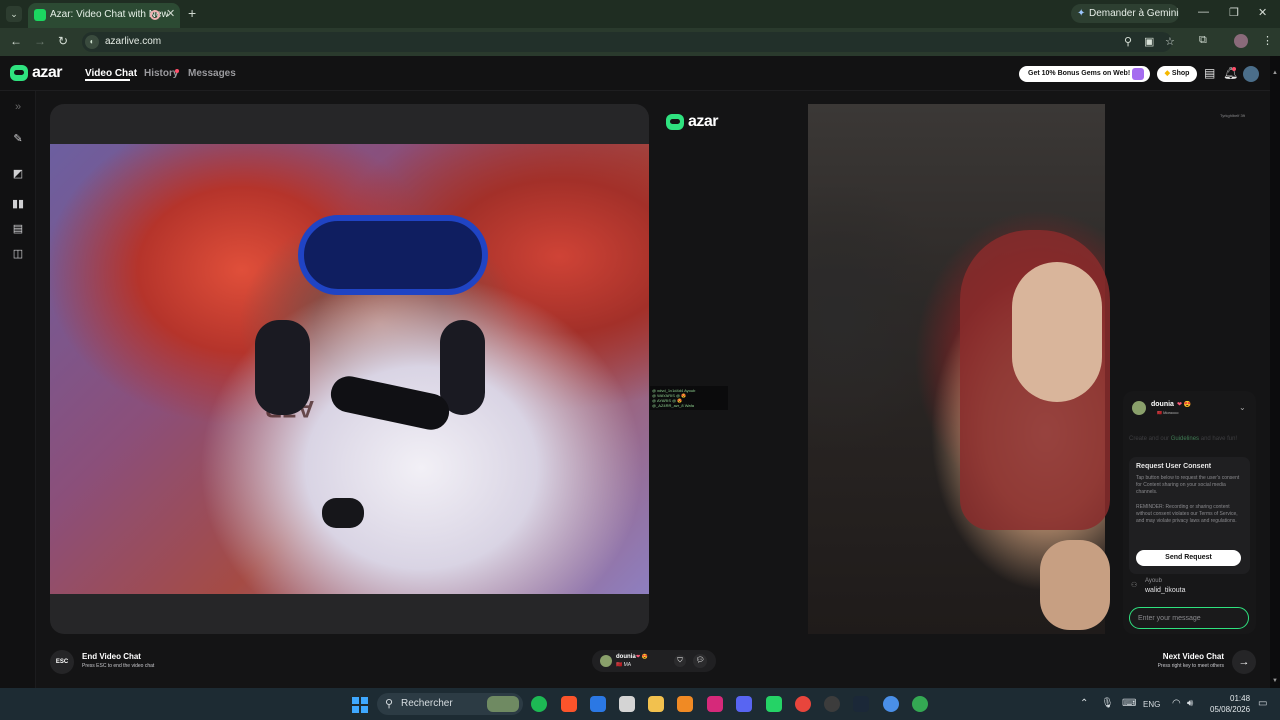 The image size is (1280, 720). Describe the element at coordinates (1230, 709) in the screenshot. I see `clock-date: 05/08/2026` at that location.